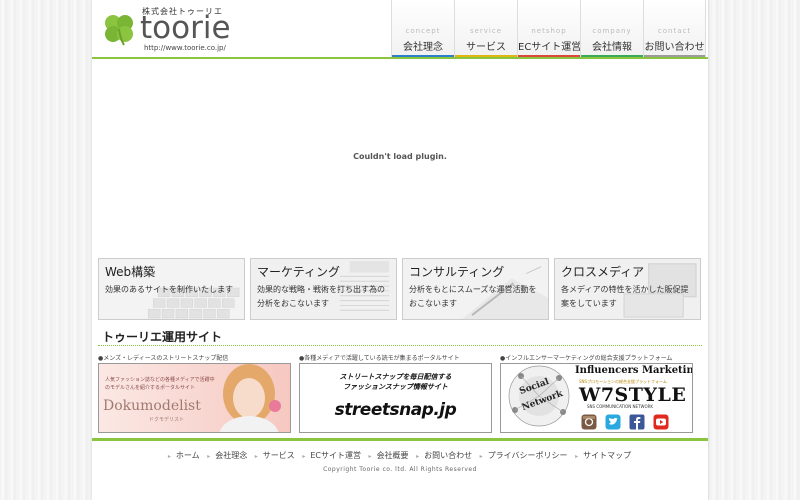 The image size is (800, 500). Describe the element at coordinates (130, 272) in the screenshot. I see `service-title: Web構築` at that location.